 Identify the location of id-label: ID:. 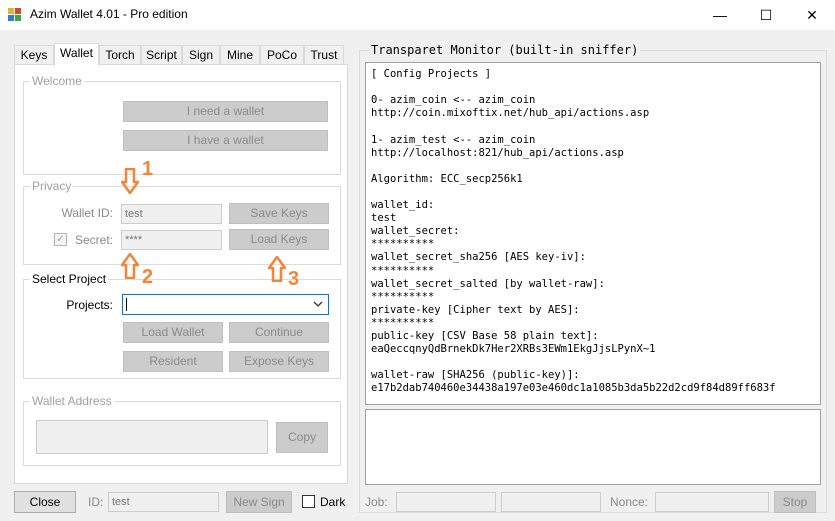
(96, 502).